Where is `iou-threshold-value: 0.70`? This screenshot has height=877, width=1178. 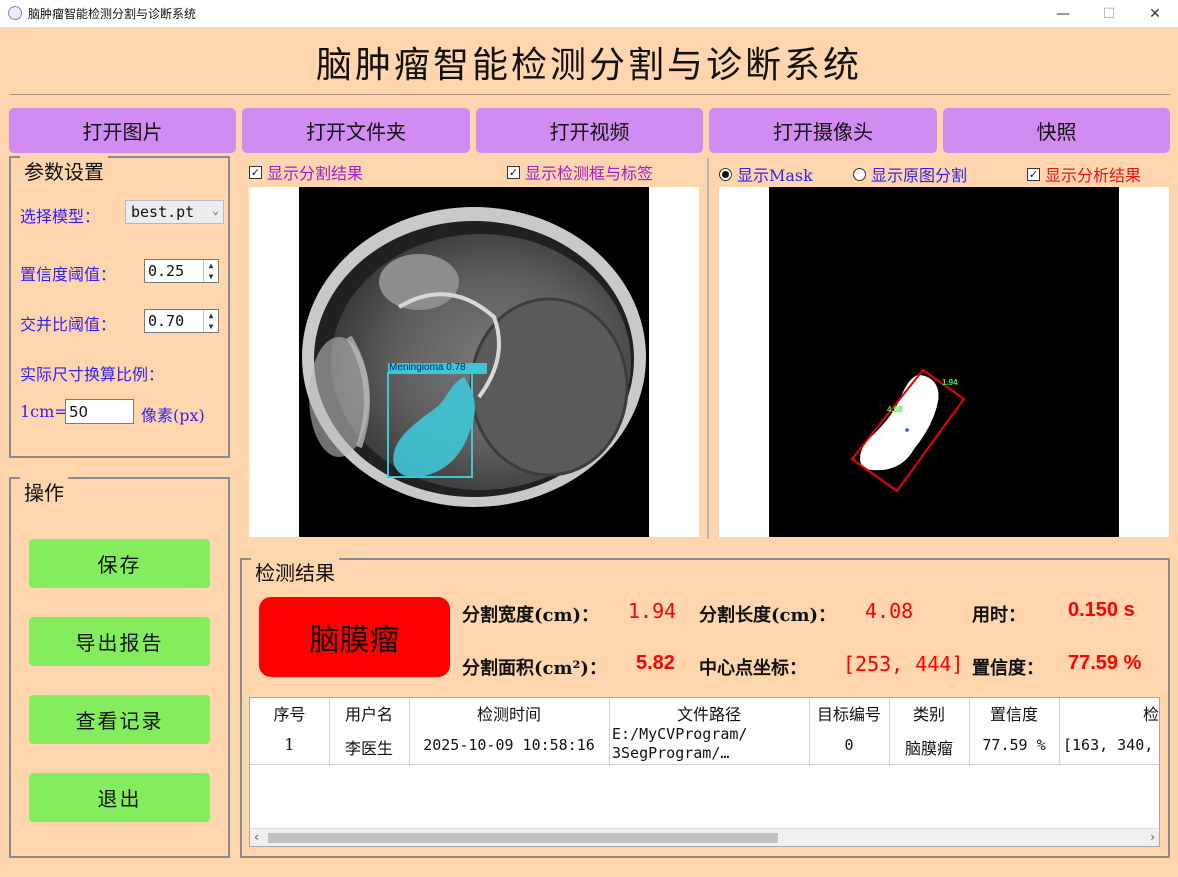 iou-threshold-value: 0.70 is located at coordinates (166, 321).